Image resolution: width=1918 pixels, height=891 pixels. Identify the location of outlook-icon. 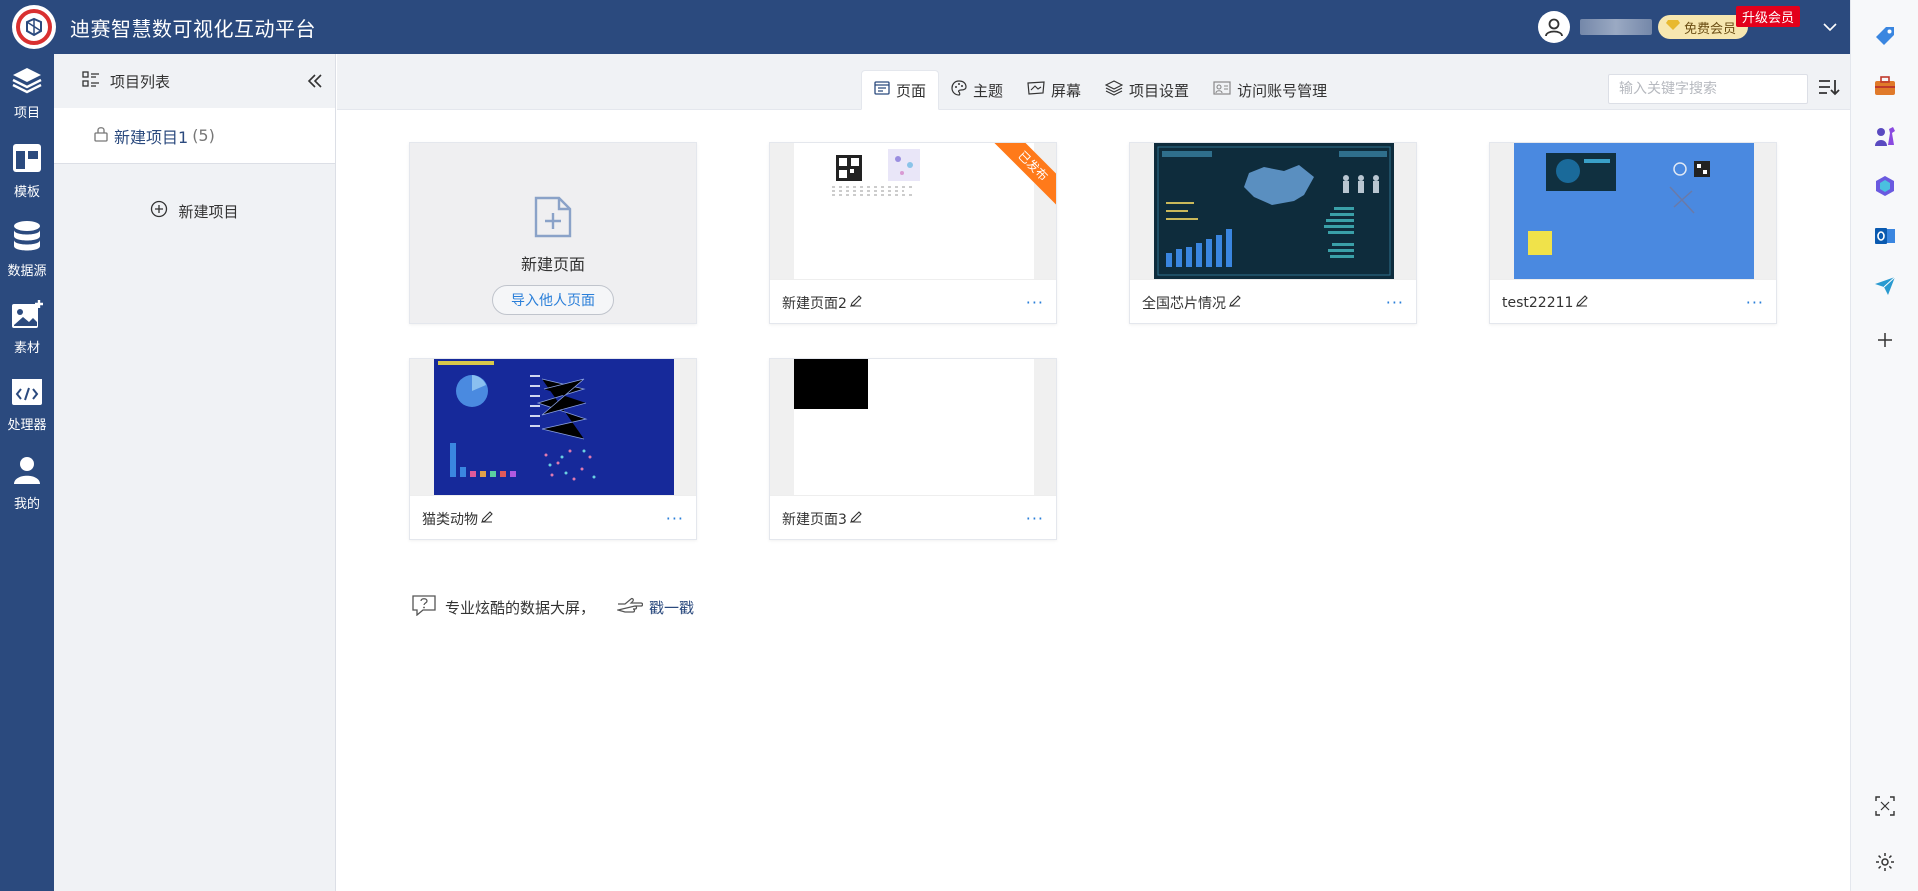
(1885, 236).